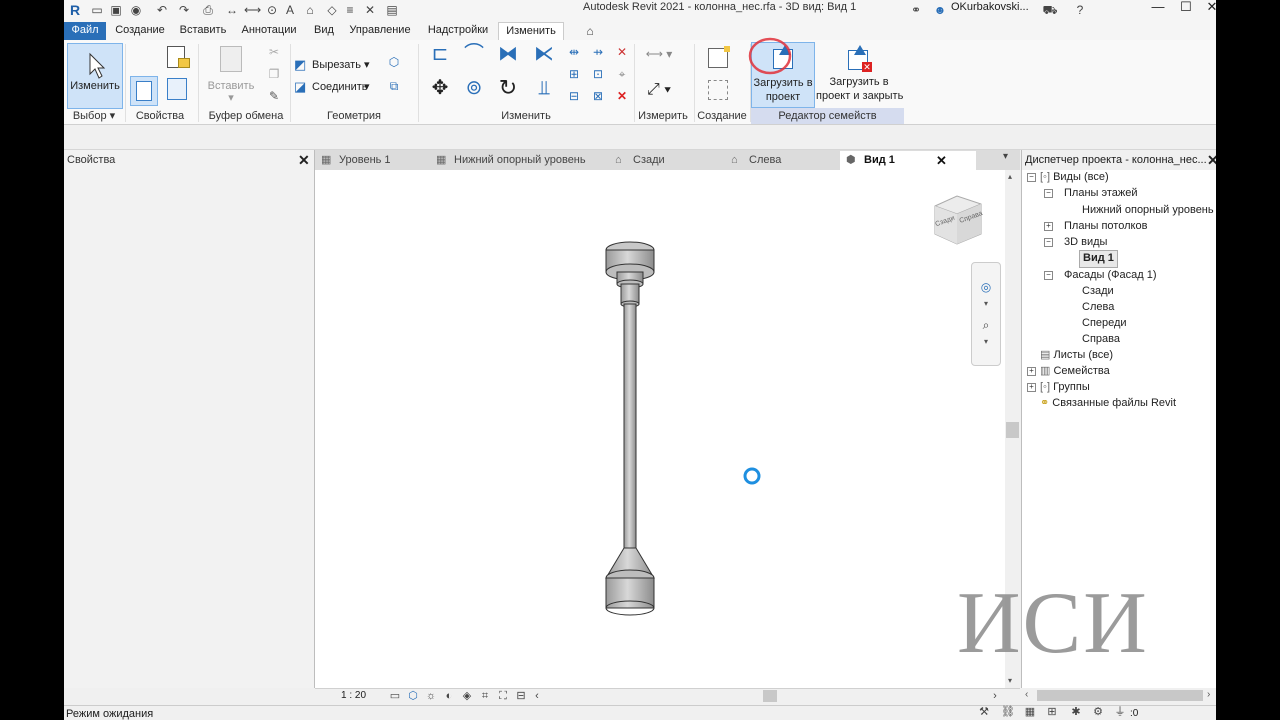 Image resolution: width=1280 pixels, height=720 pixels. What do you see at coordinates (413, 696) in the screenshot?
I see `visual-style-icon: ⬡` at bounding box center [413, 696].